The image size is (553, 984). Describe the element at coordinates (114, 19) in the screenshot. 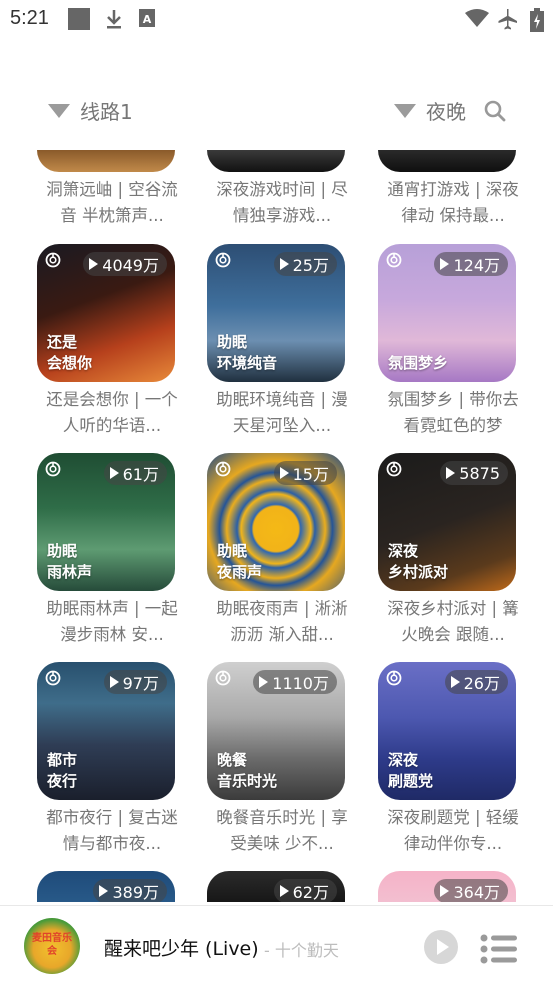

I see `download-icon` at that location.